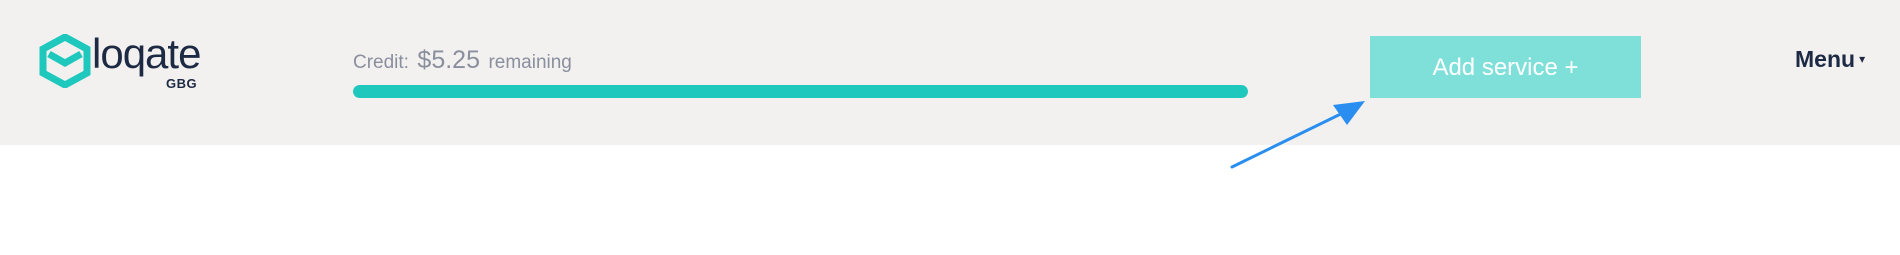 This screenshot has height=255, width=1900. What do you see at coordinates (182, 83) in the screenshot?
I see `logo-subtext: GBG` at bounding box center [182, 83].